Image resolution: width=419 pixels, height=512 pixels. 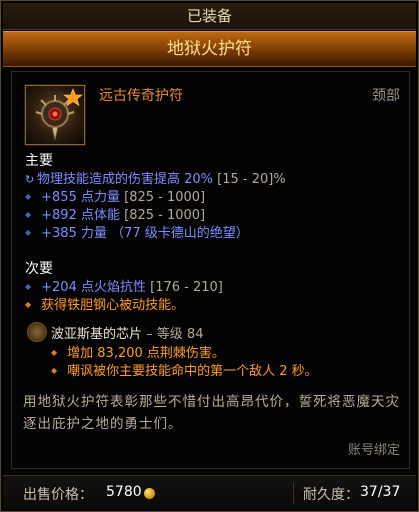 I want to click on primary-stat: +385 力量 （77 级卡德山的绝望）, so click(x=137, y=231).